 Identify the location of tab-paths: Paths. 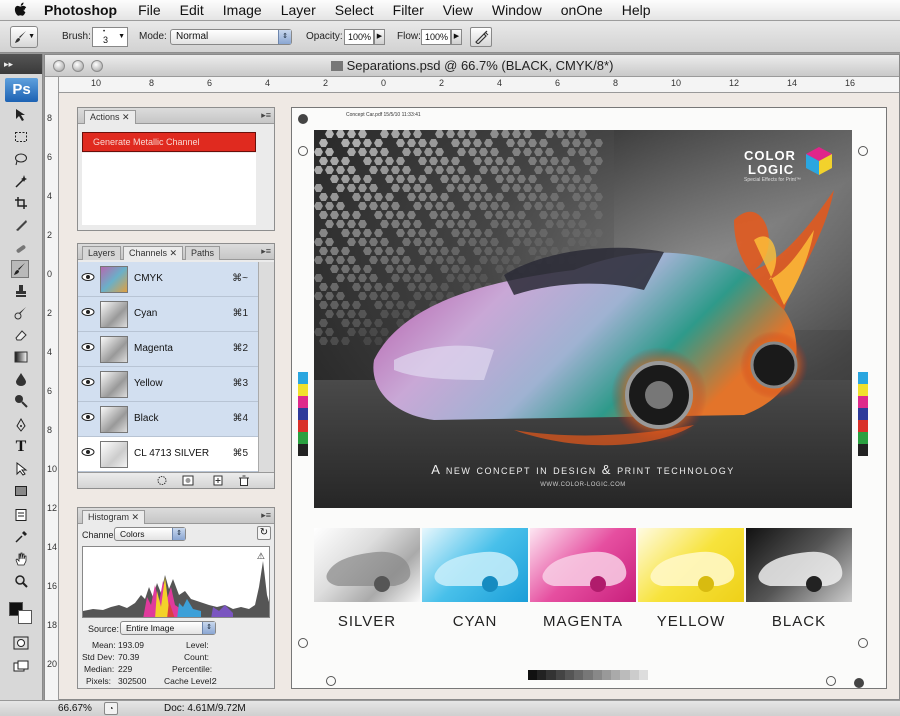
(203, 253).